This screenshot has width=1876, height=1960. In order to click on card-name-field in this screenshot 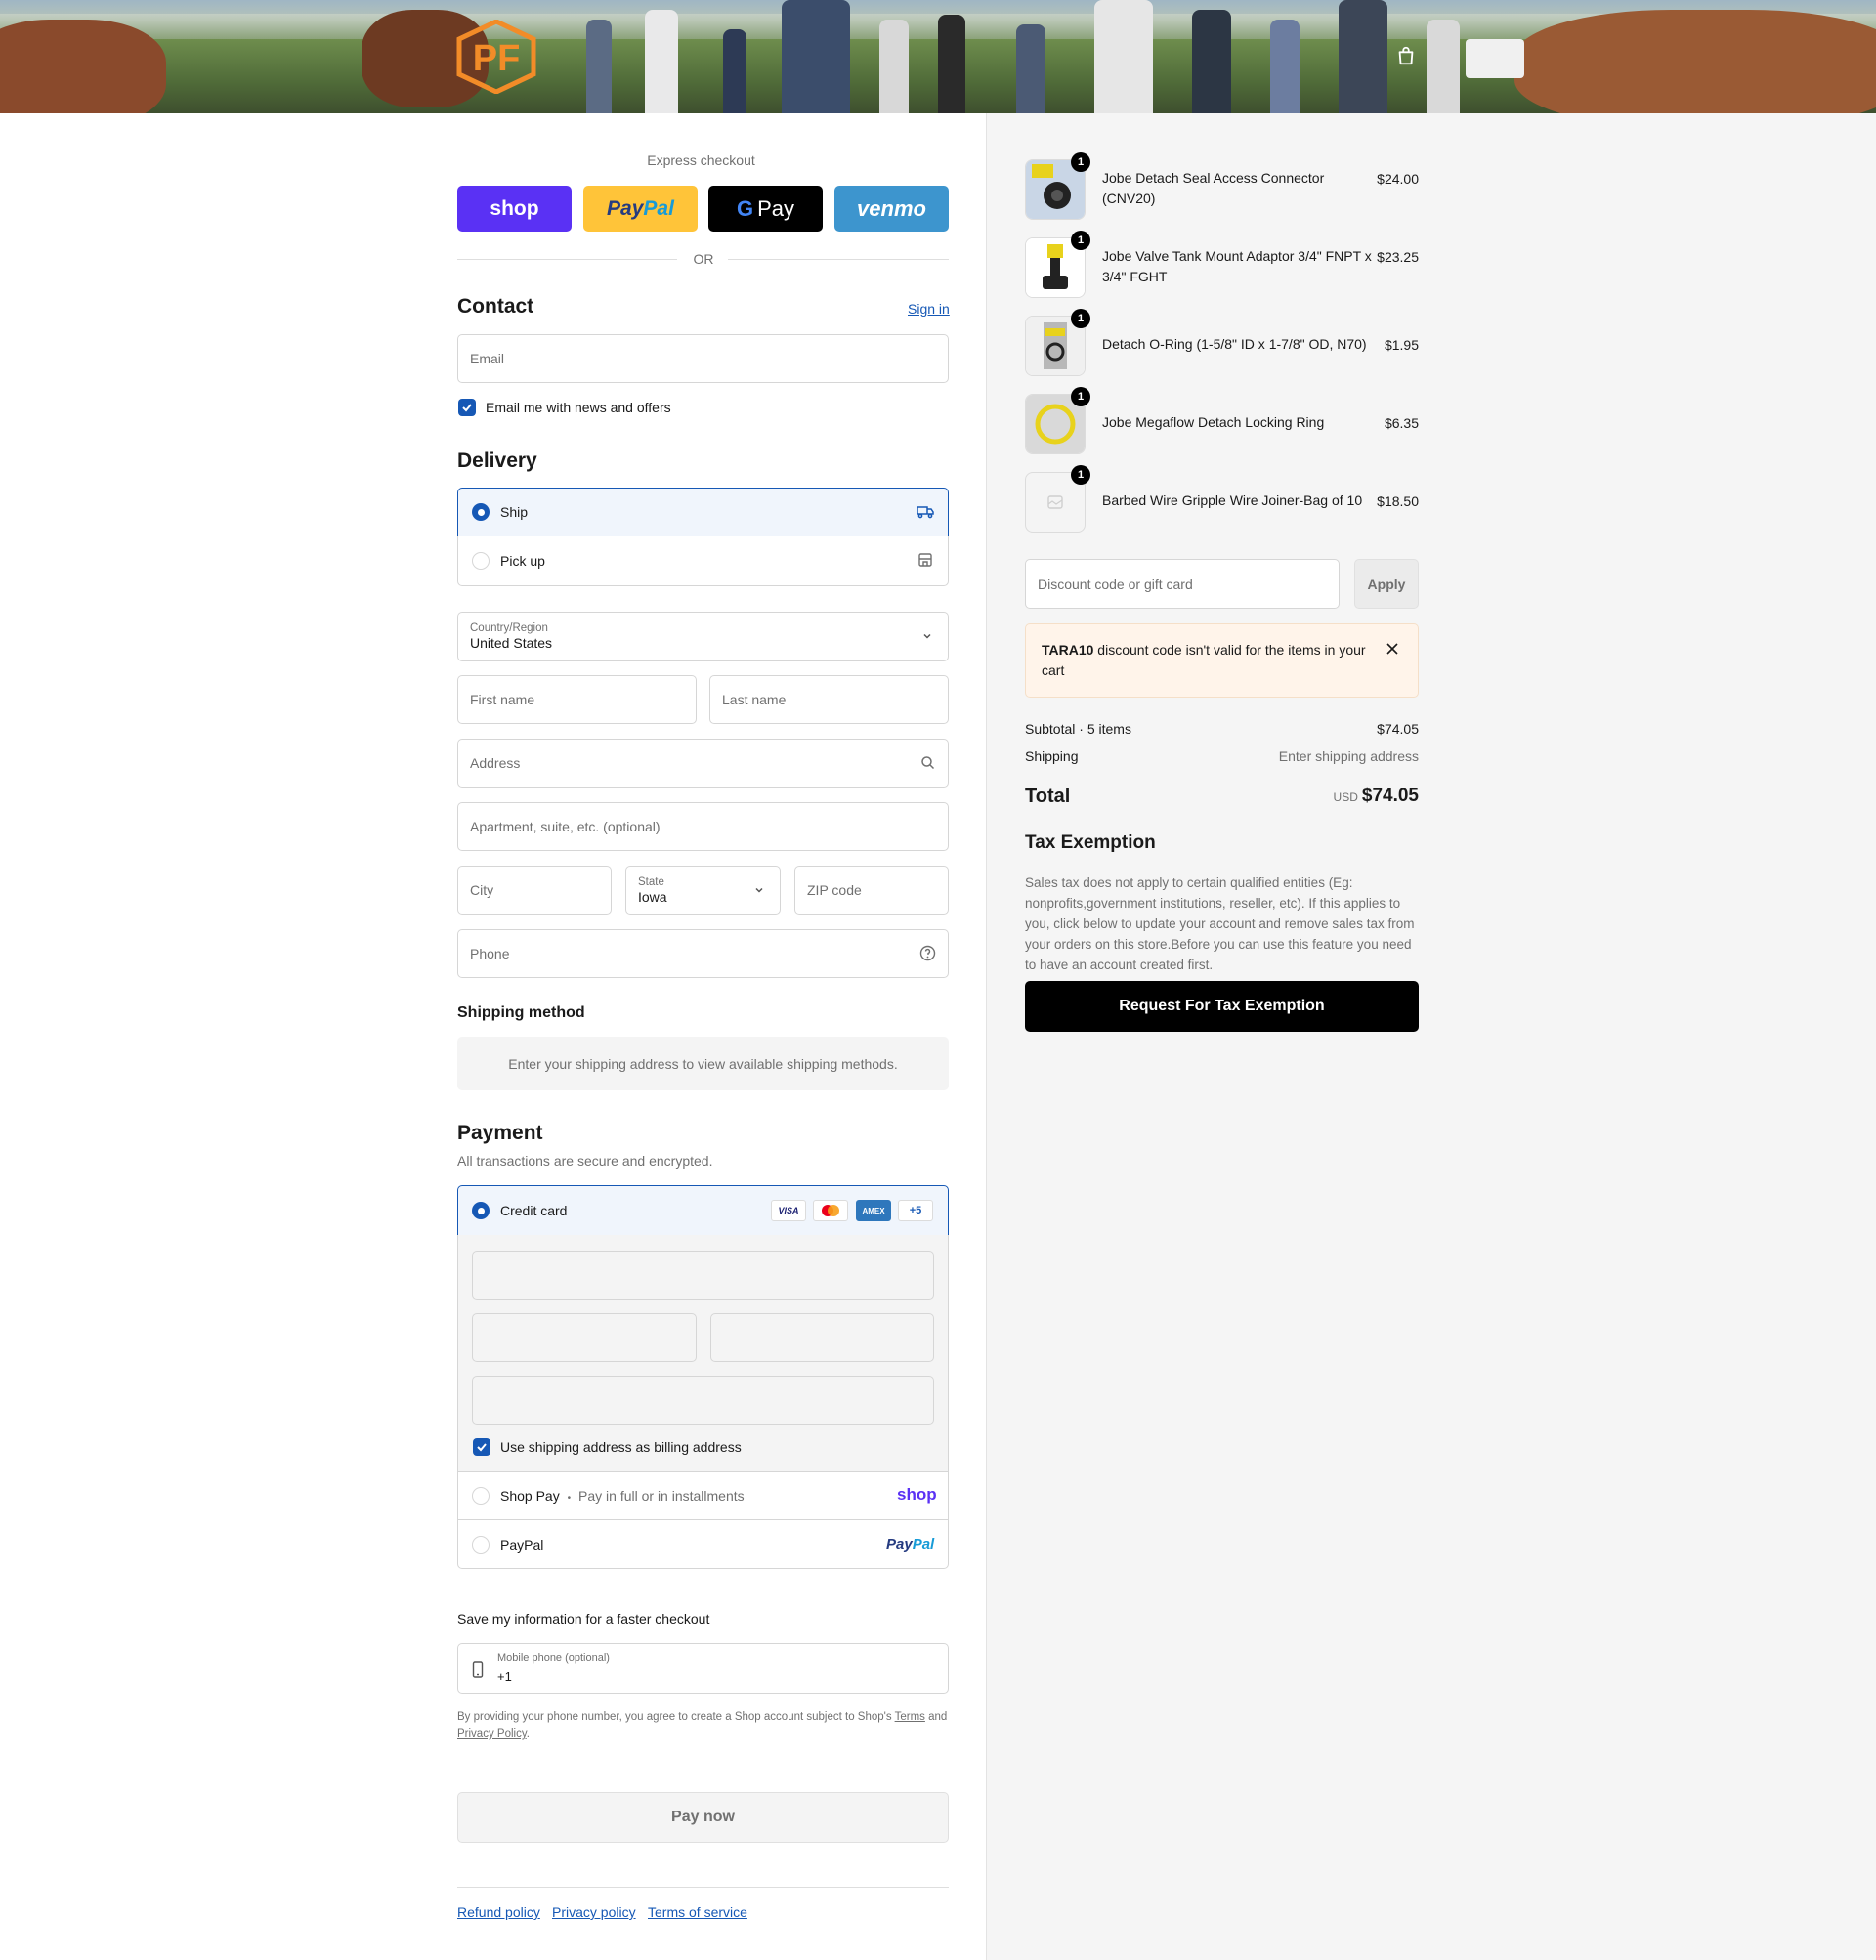, I will do `click(703, 1400)`.